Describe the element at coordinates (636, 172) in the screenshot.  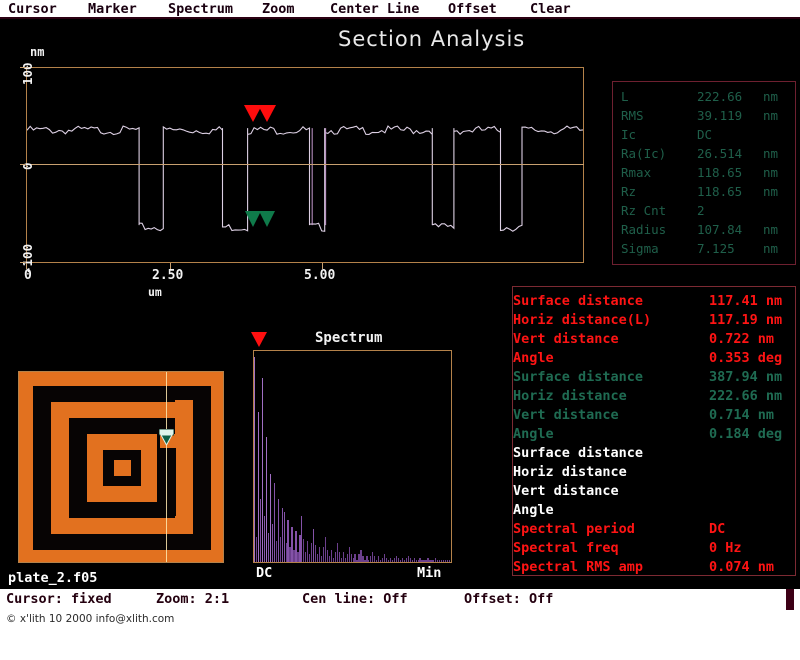
I see `stat-key: Rmax` at that location.